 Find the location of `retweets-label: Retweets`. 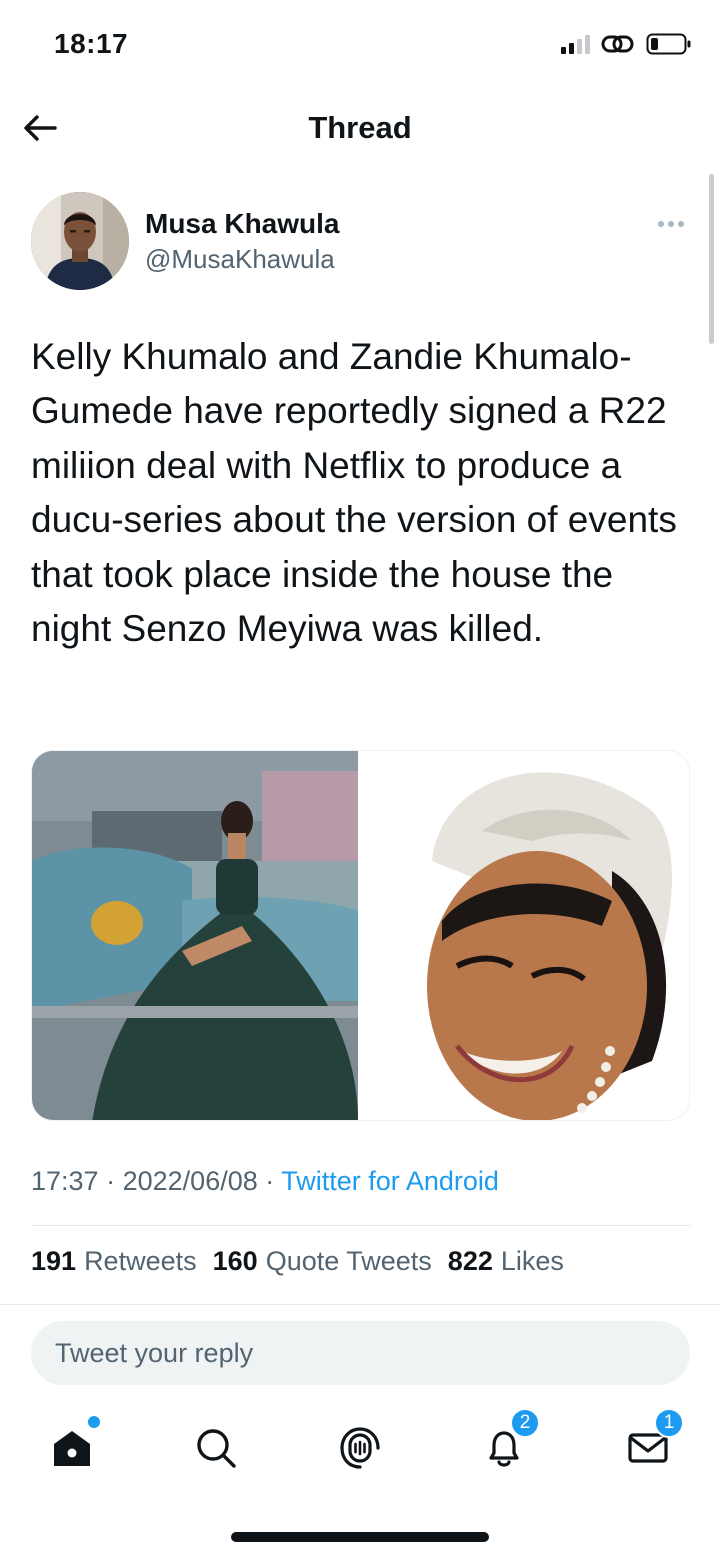

retweets-label: Retweets is located at coordinates (140, 1261).